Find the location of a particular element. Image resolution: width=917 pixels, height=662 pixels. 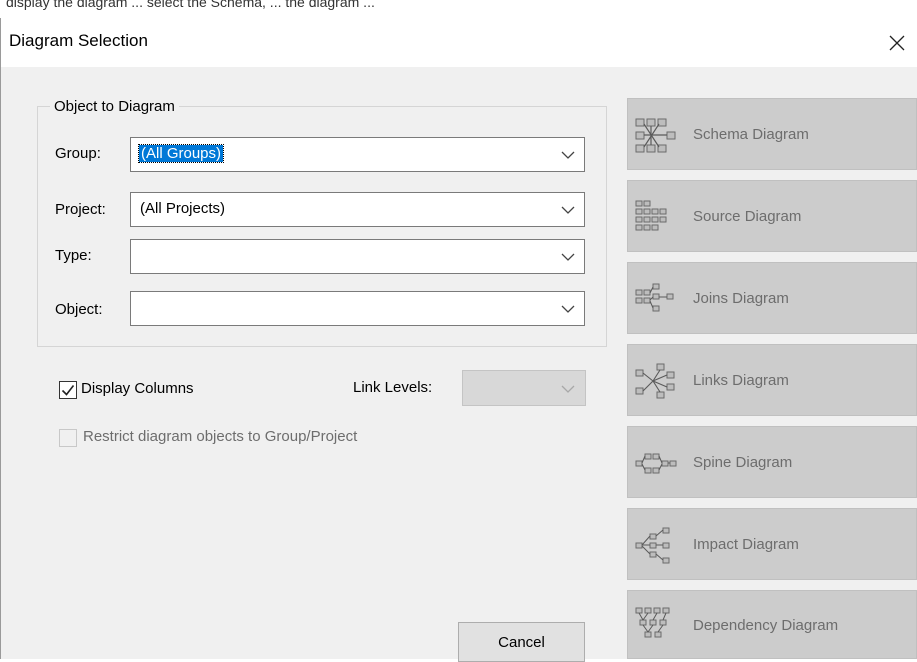

close-icon is located at coordinates (897, 42).